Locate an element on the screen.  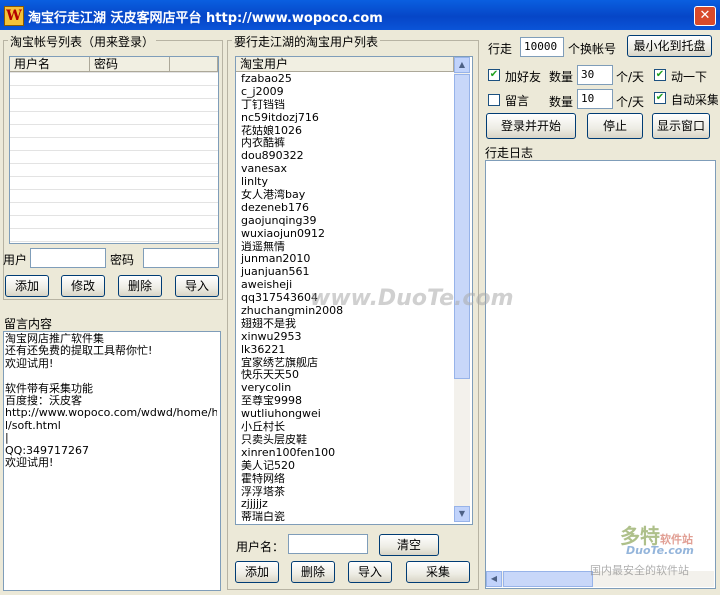
list-item: xinren100fen100 is located at coordinates (346, 453).